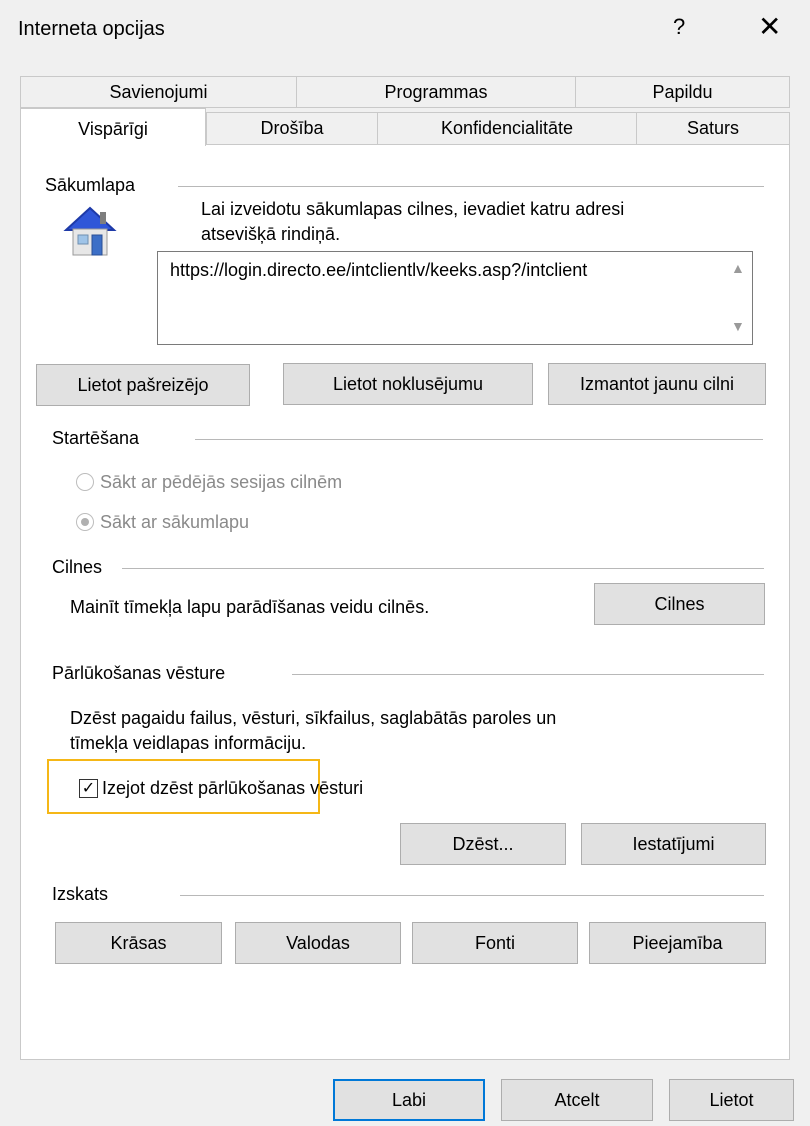 Image resolution: width=810 pixels, height=1126 pixels. Describe the element at coordinates (479, 439) in the screenshot. I see `startup-divider` at that location.